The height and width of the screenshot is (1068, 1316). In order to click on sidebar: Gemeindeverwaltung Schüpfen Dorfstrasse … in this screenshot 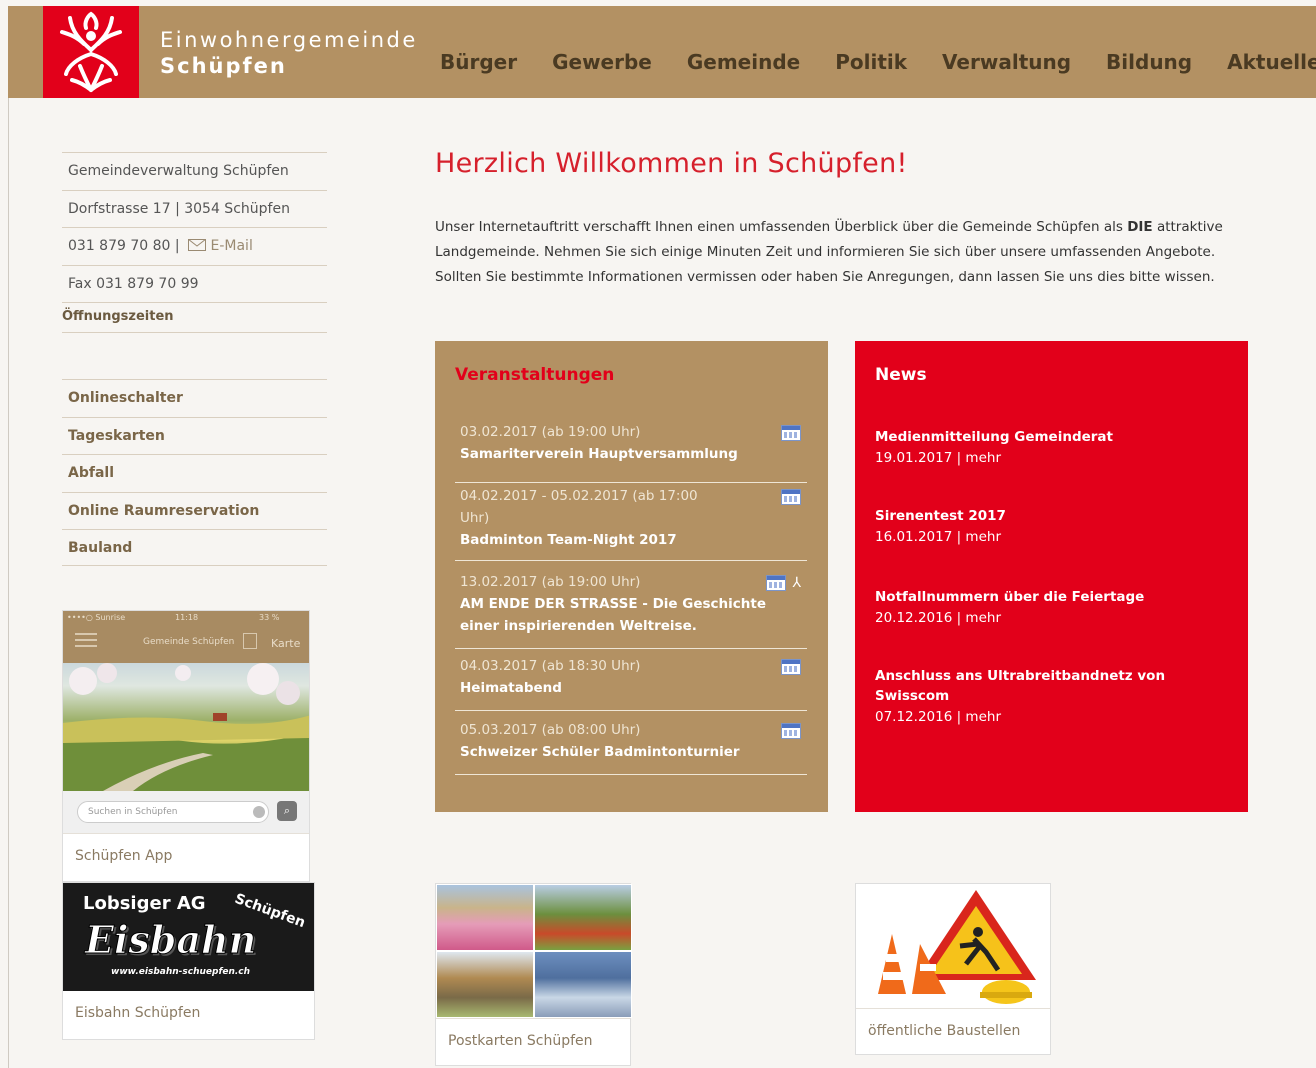, I will do `click(194, 359)`.